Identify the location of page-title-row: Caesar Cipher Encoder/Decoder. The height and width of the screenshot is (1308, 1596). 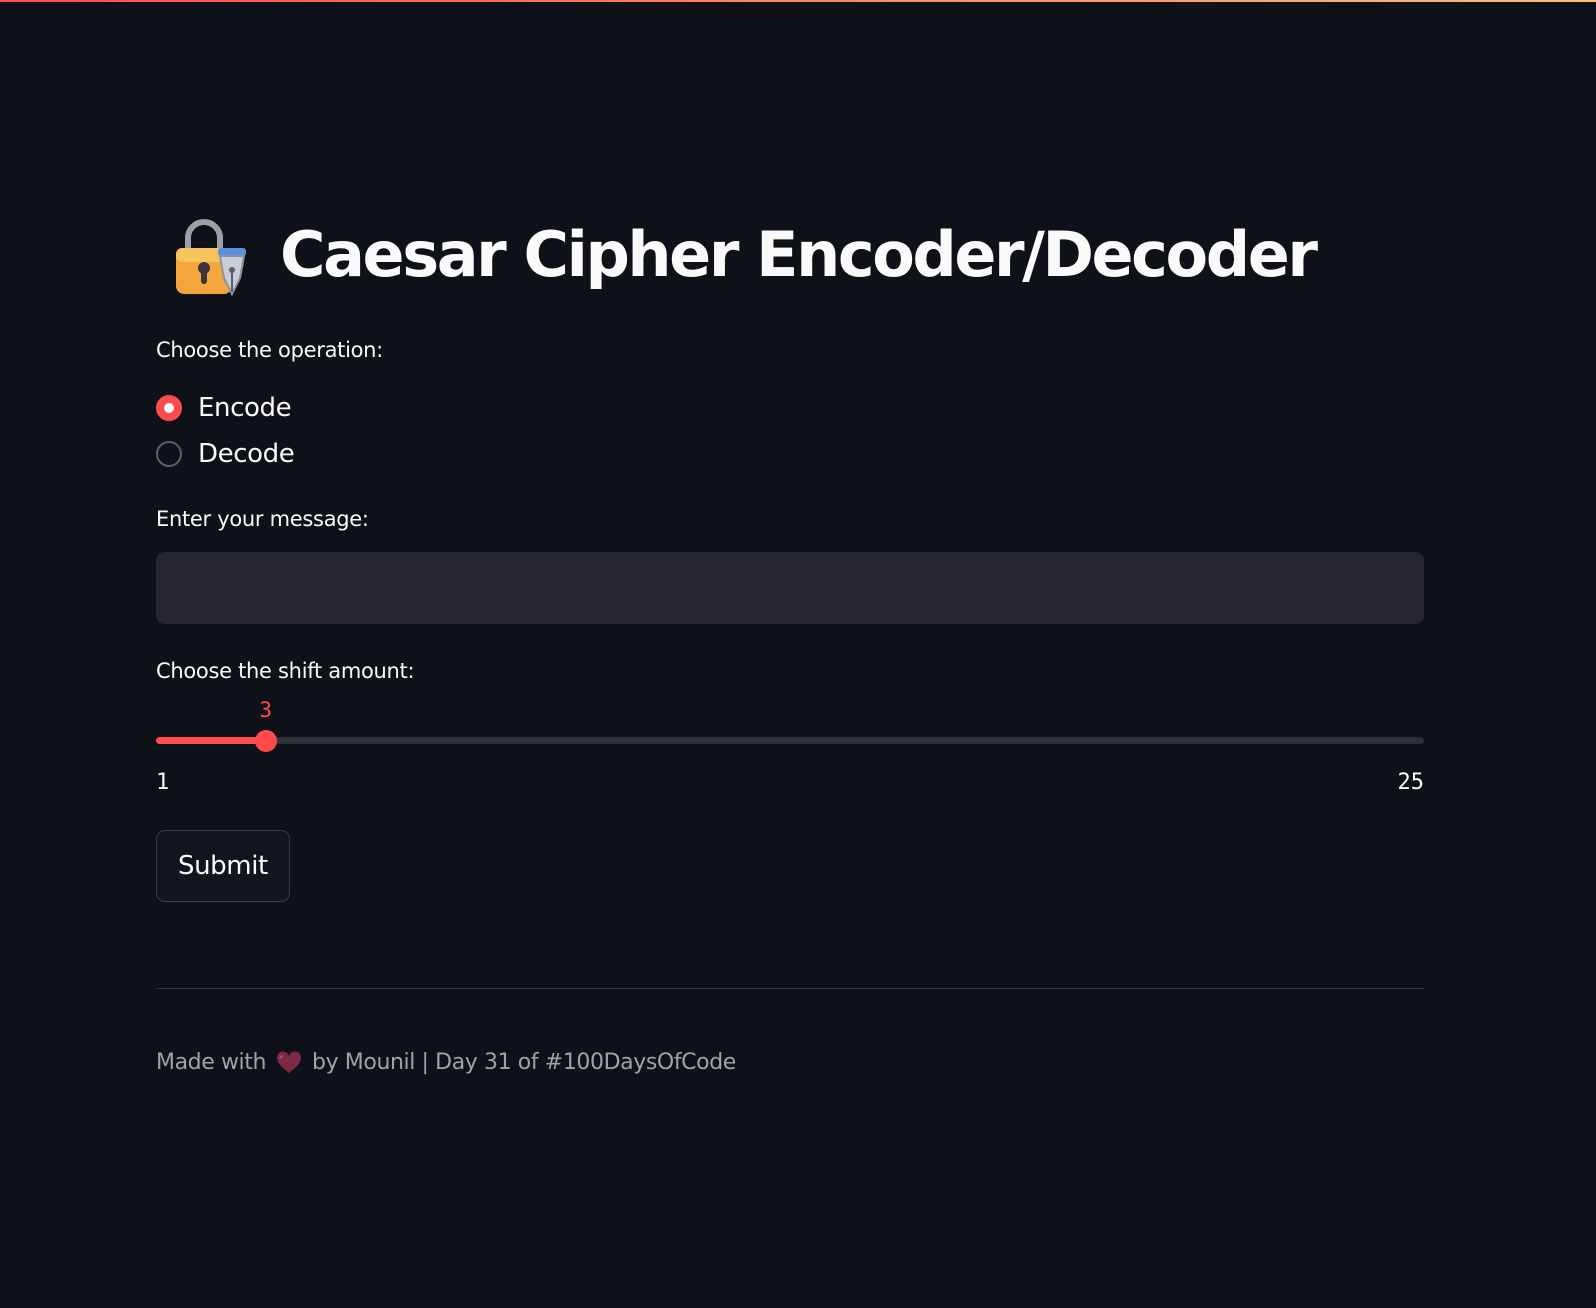
(744, 255).